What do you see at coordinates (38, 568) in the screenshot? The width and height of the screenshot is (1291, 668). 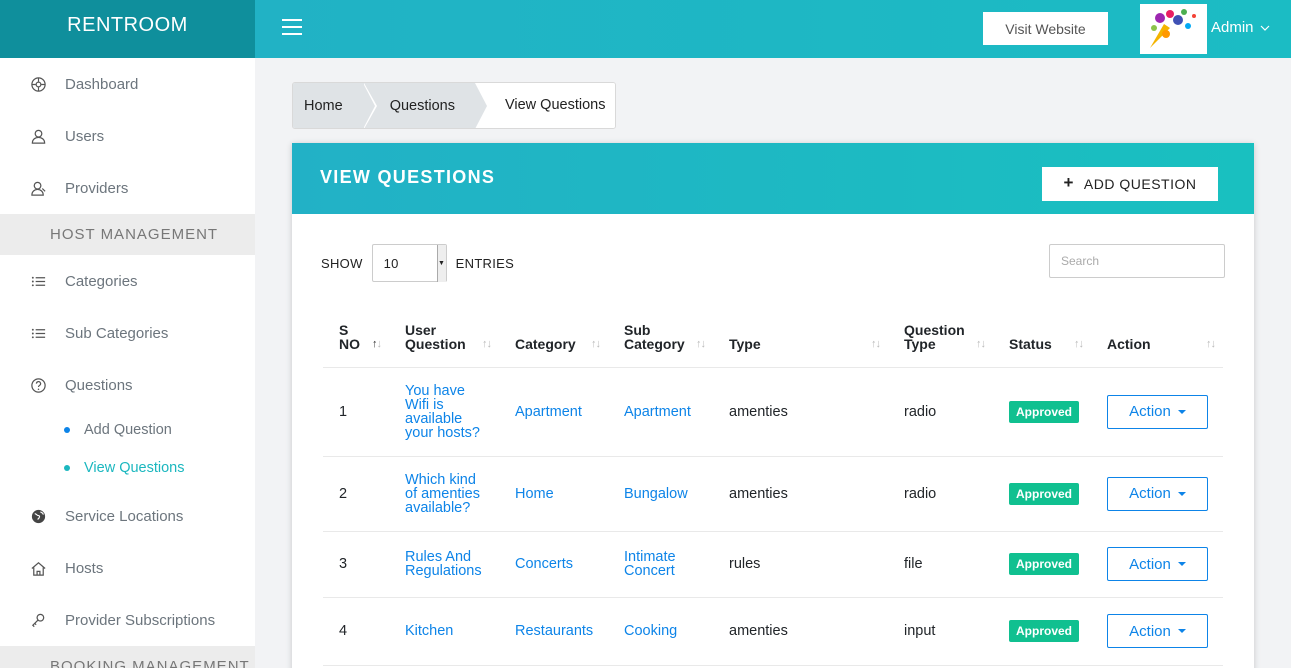 I see `home-icon` at bounding box center [38, 568].